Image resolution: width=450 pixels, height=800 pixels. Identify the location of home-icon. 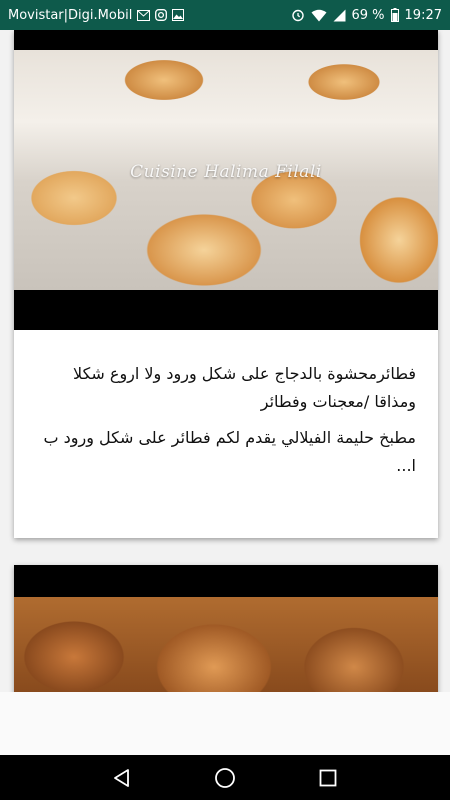
(225, 778).